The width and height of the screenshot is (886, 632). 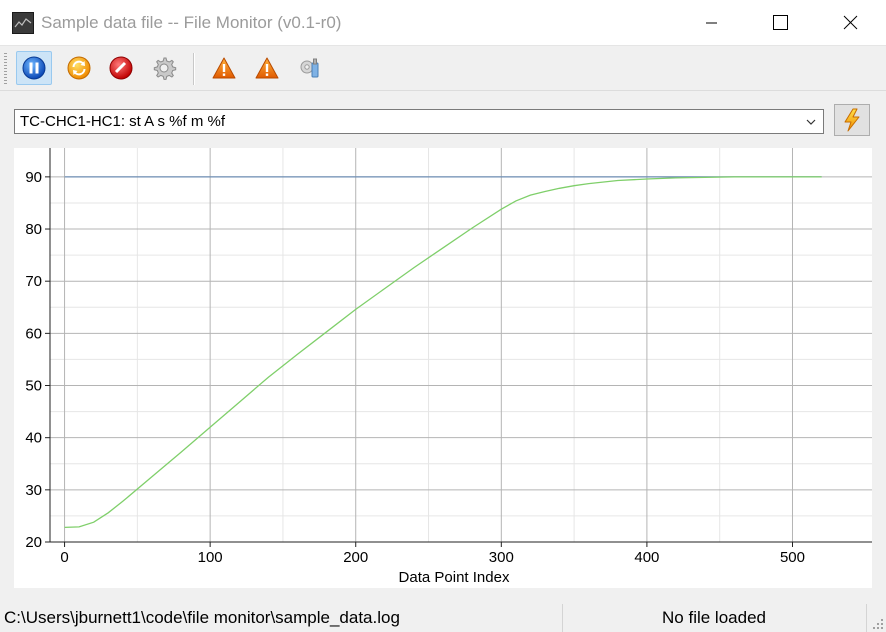 I want to click on gear-icon, so click(x=165, y=68).